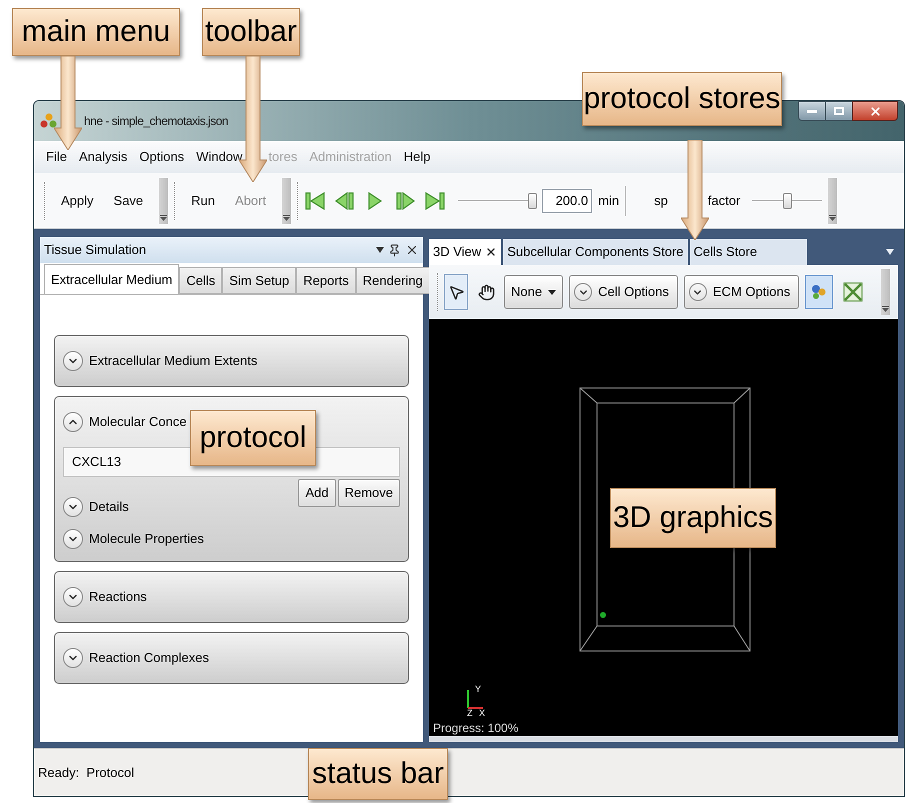  Describe the element at coordinates (251, 32) in the screenshot. I see `callout-tooltip: toolbar` at that location.